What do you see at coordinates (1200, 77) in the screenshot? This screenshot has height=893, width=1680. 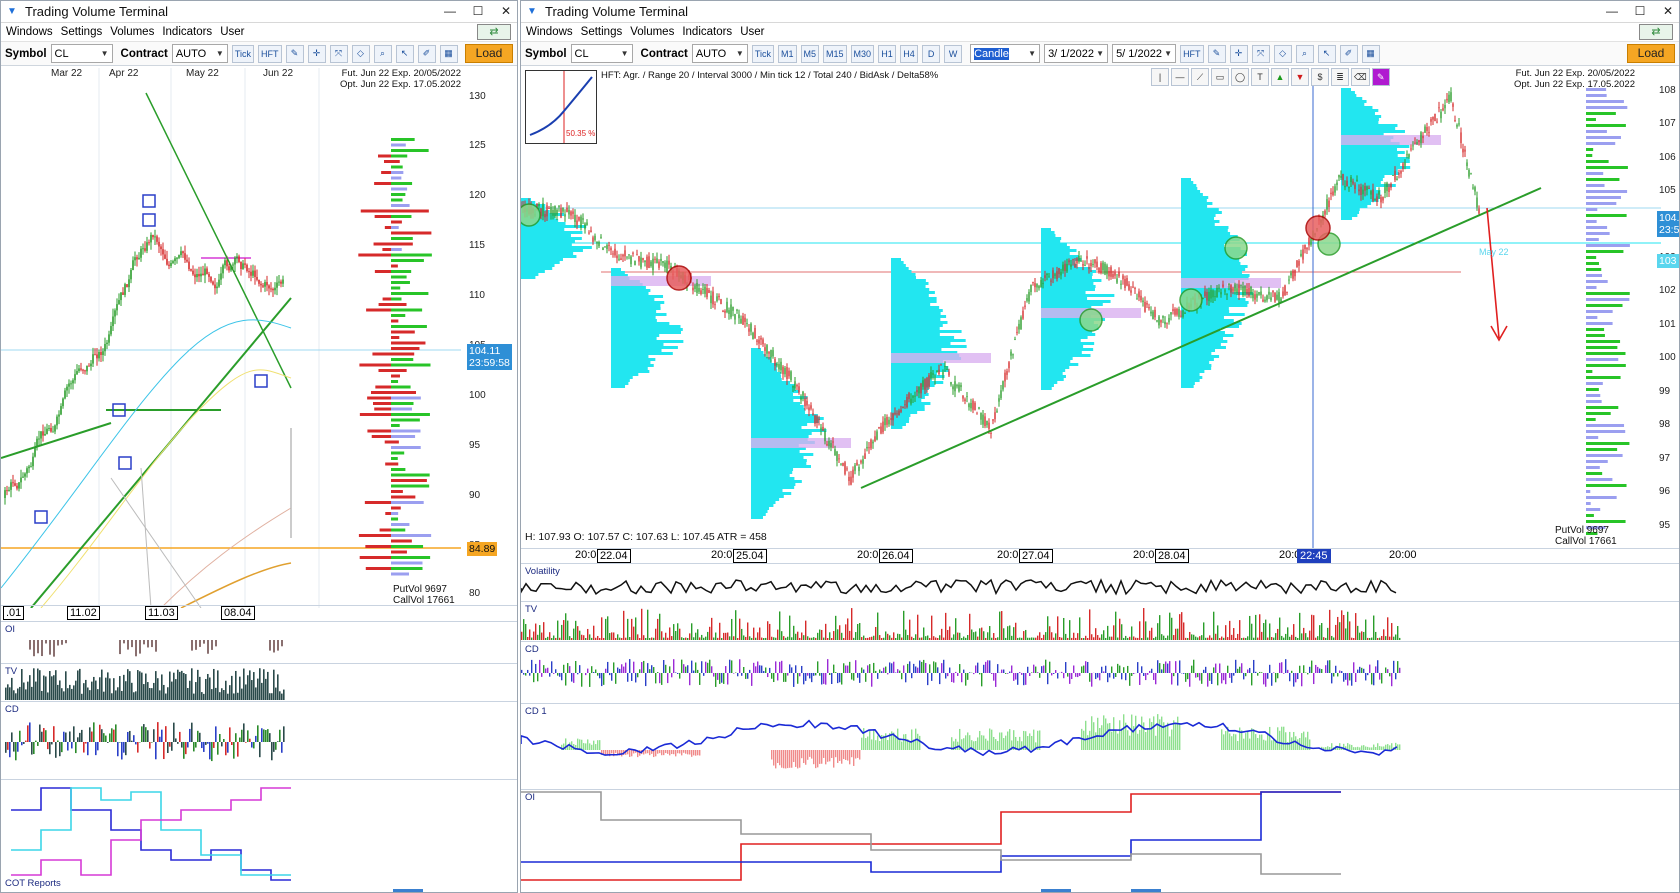 I see `trend-line-icon: ⟋` at bounding box center [1200, 77].